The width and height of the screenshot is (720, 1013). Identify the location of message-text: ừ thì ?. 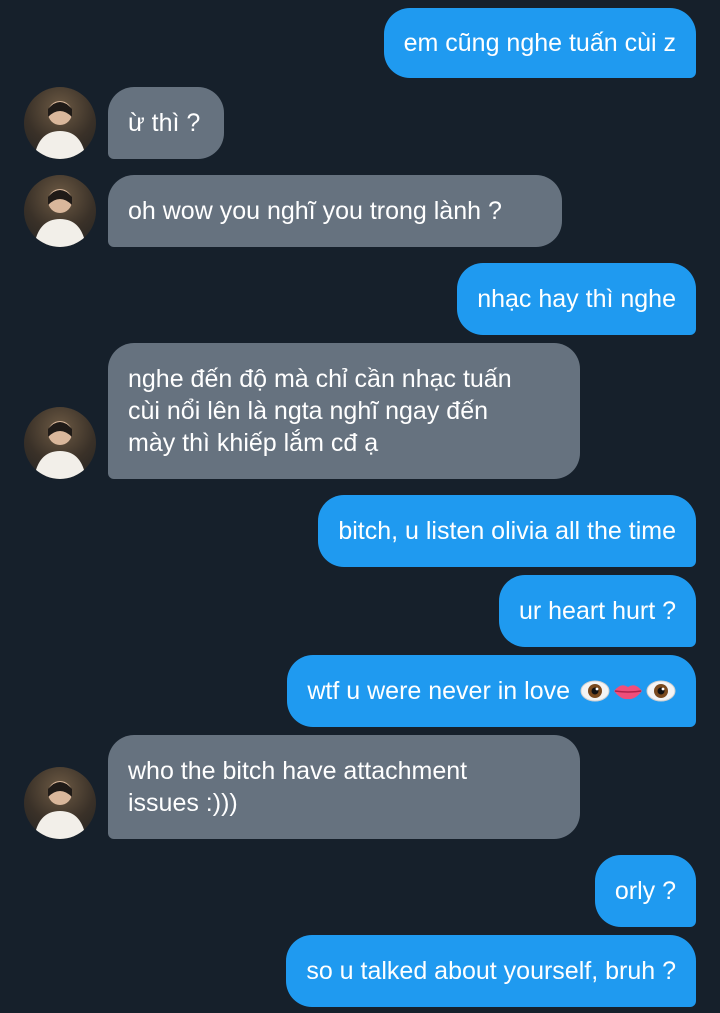
(164, 123).